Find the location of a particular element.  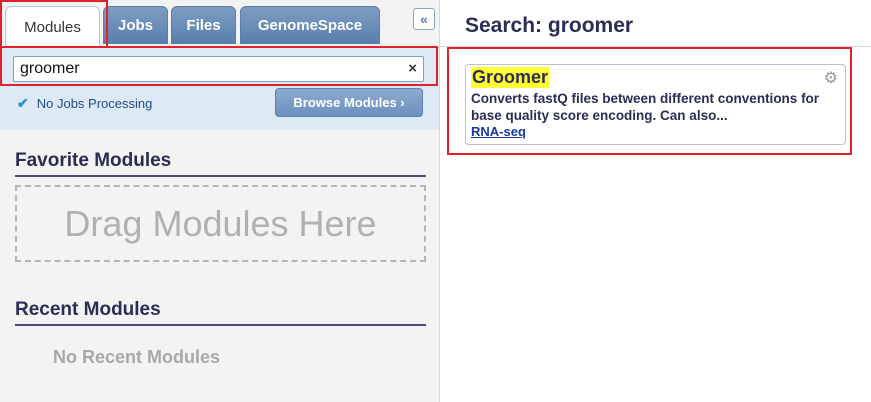

search-input is located at coordinates (210, 69).